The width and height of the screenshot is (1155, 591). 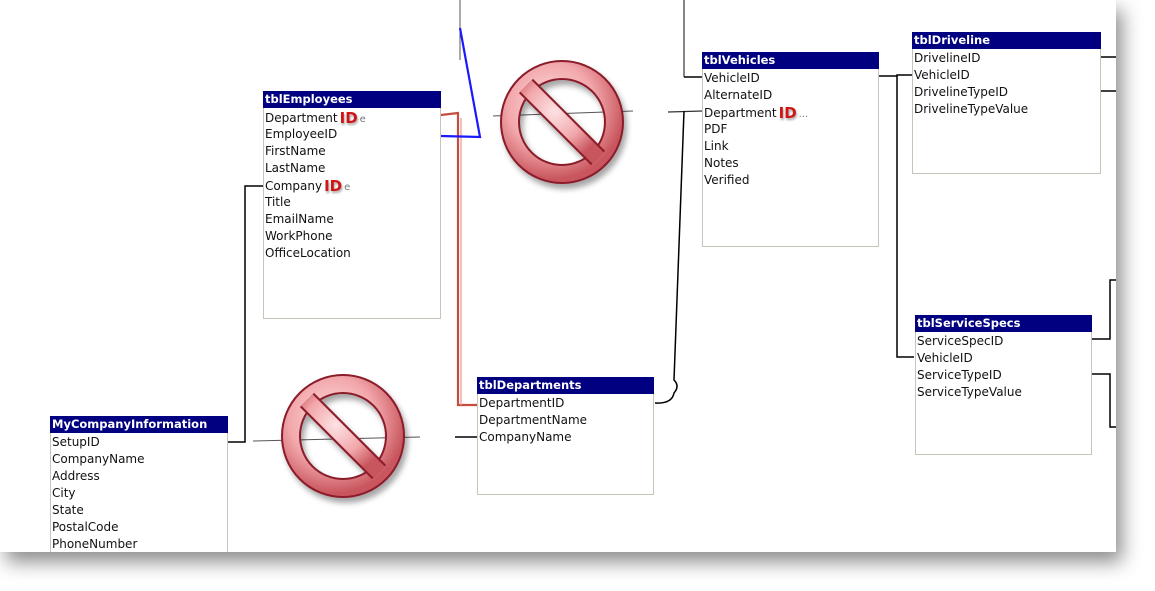 What do you see at coordinates (352, 99) in the screenshot?
I see `table-title: tblEmployees` at bounding box center [352, 99].